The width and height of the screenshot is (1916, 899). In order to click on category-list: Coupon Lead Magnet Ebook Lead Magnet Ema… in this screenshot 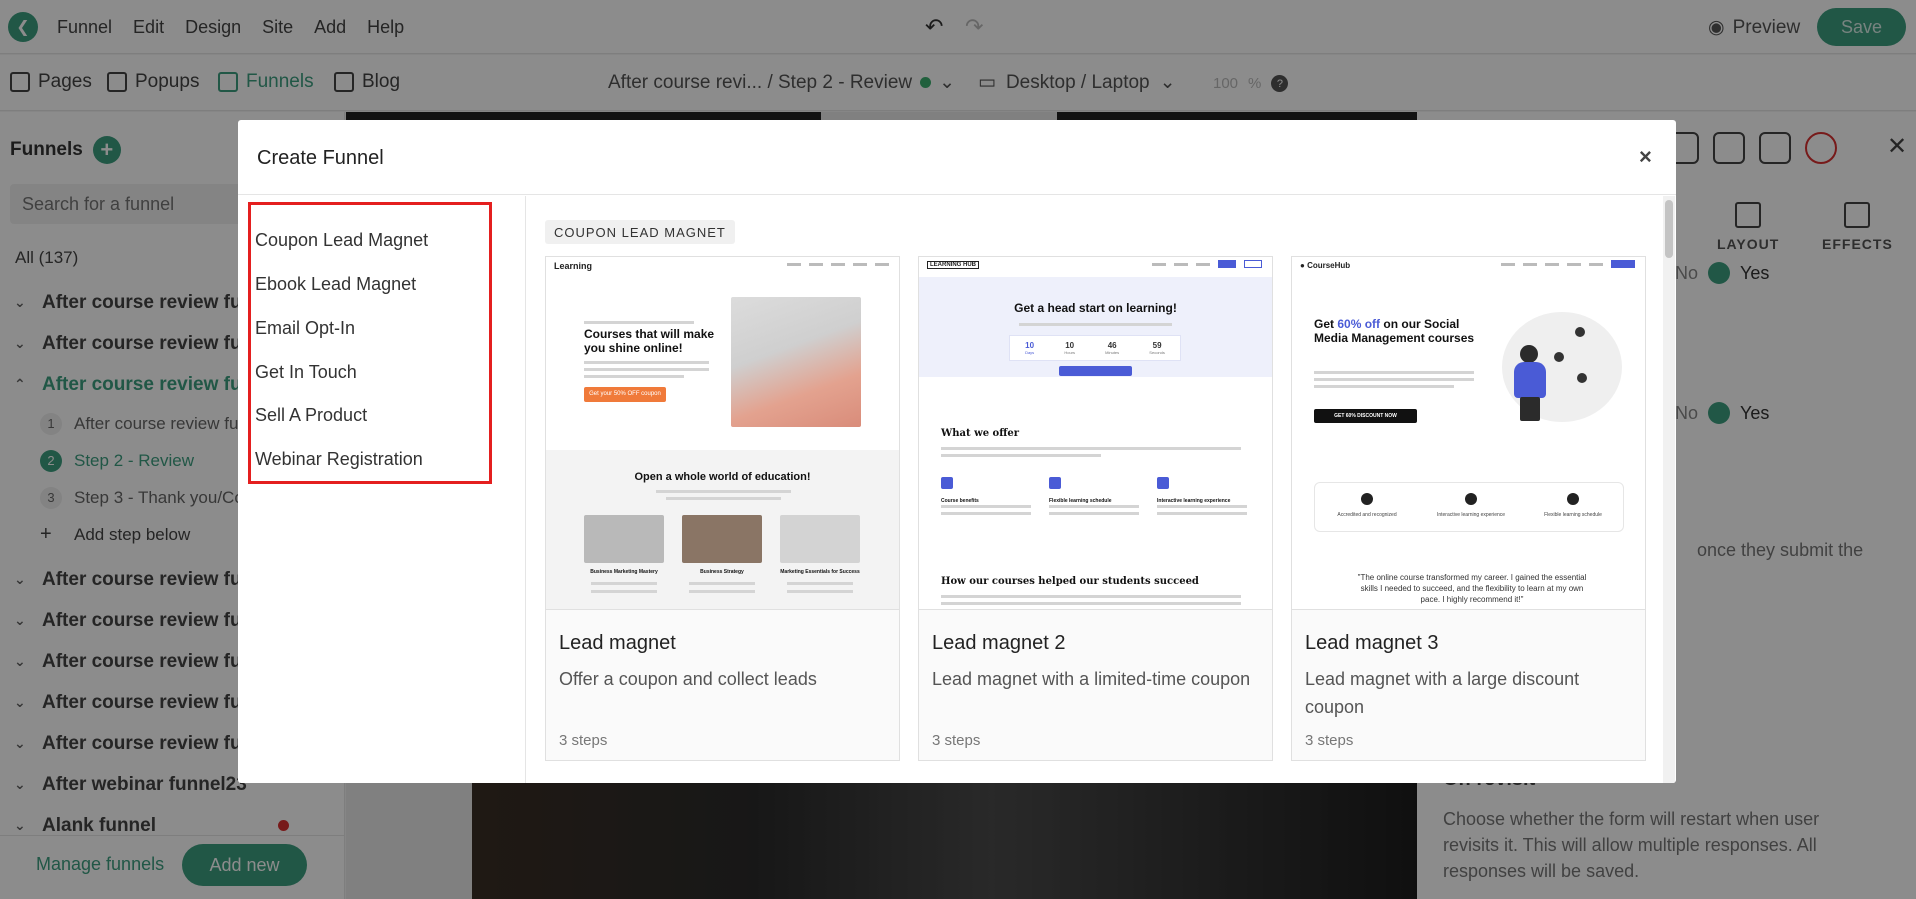, I will do `click(382, 489)`.